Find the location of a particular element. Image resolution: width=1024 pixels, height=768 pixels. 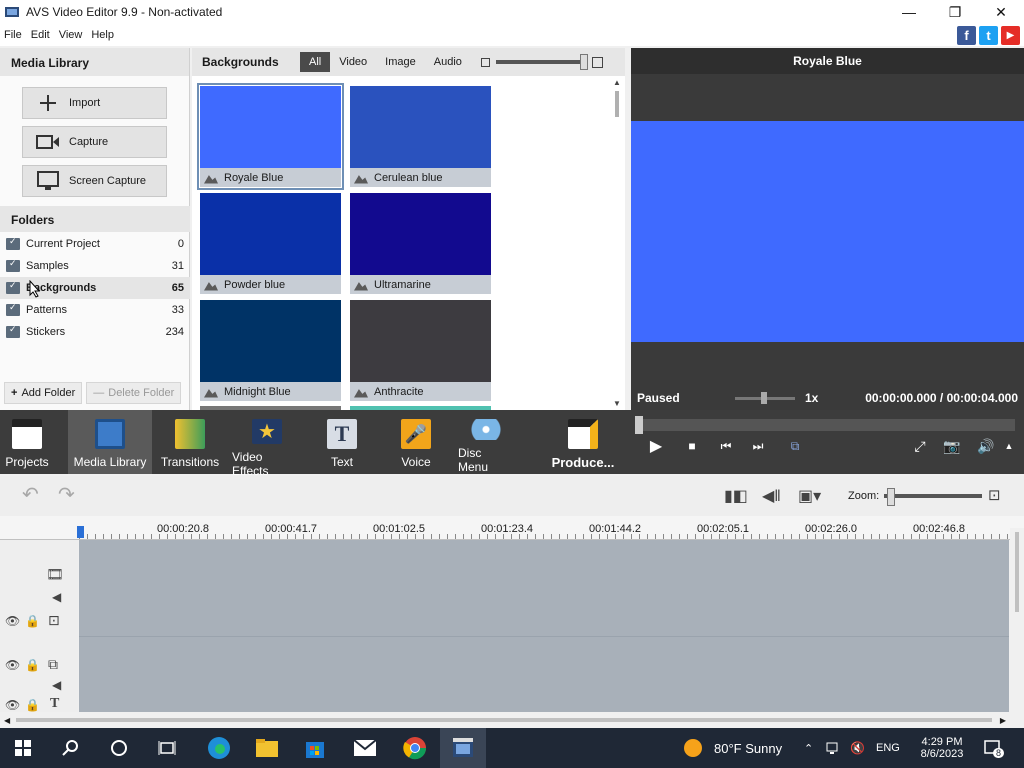

preview-frame is located at coordinates (827, 231).